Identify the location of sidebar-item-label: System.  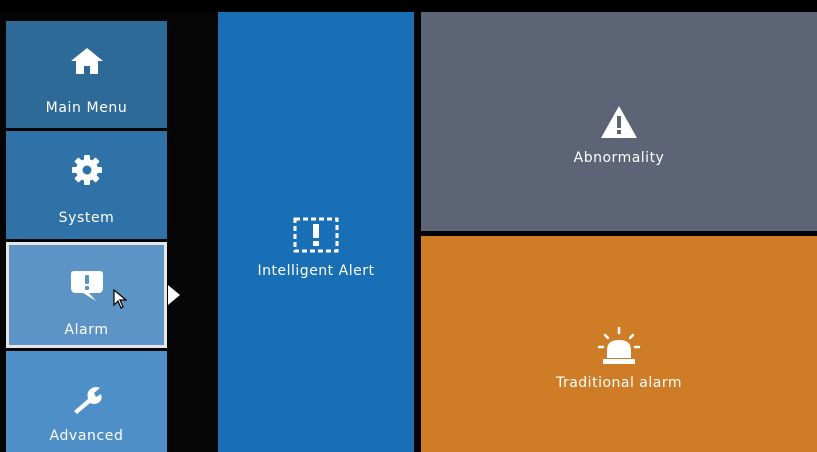
(86, 218).